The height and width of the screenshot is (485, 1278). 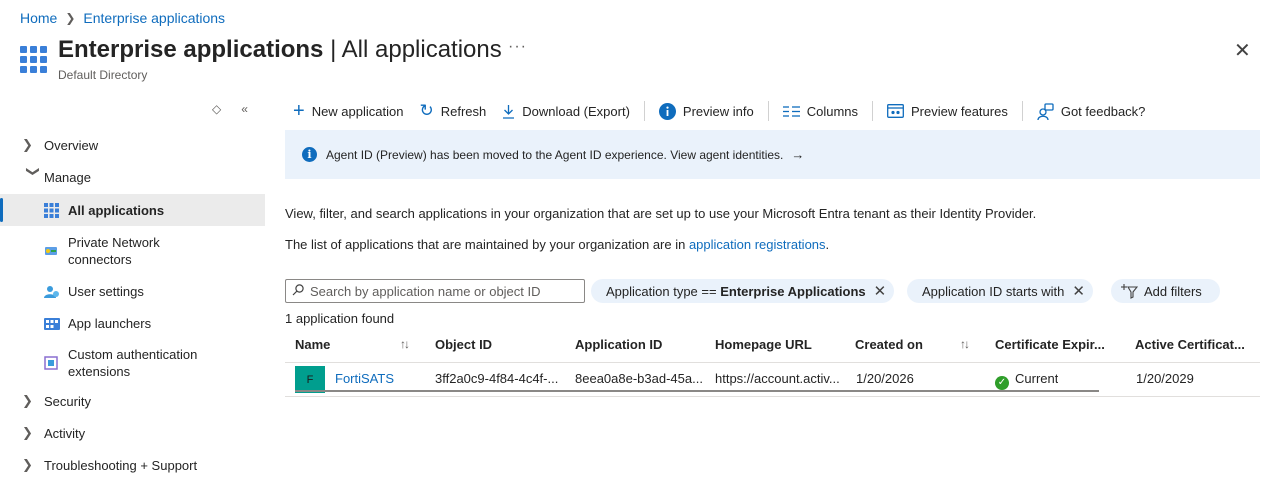 What do you see at coordinates (154, 18) in the screenshot?
I see `breadcrumb-current-link: Enterprise applications` at bounding box center [154, 18].